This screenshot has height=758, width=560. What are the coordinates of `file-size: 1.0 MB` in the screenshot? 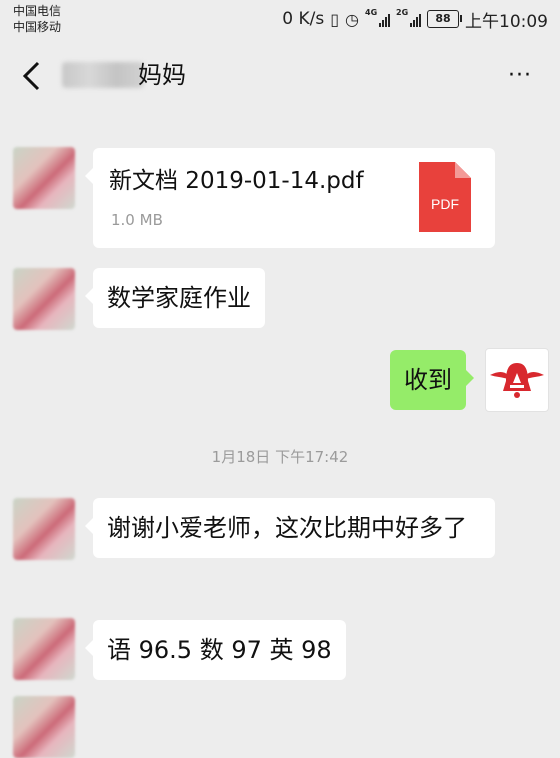 It's located at (137, 220).